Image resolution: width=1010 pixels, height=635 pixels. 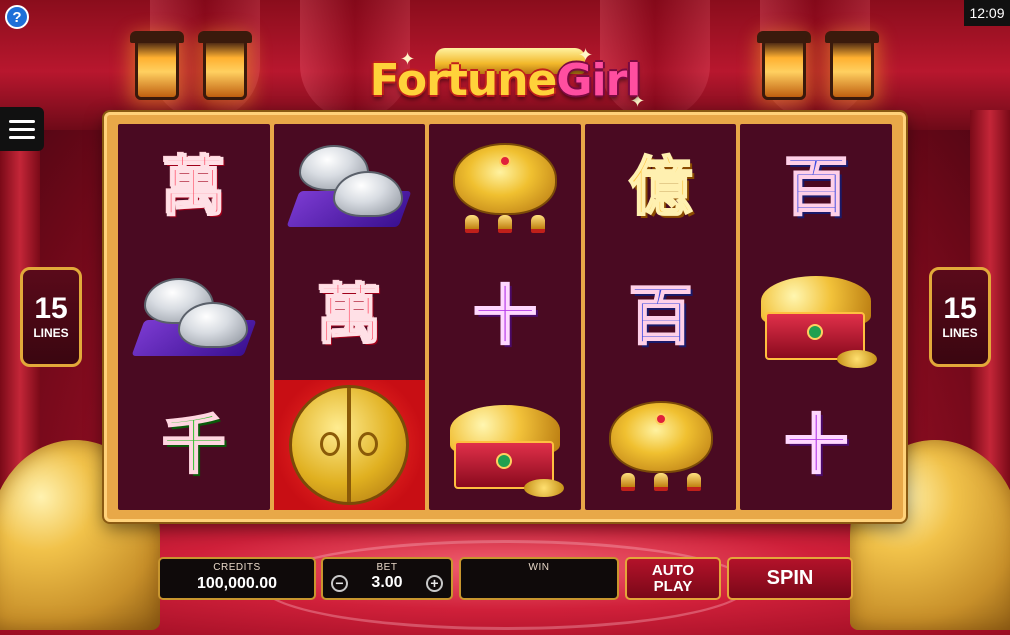 I want to click on reel-cell: 千, so click(x=194, y=445).